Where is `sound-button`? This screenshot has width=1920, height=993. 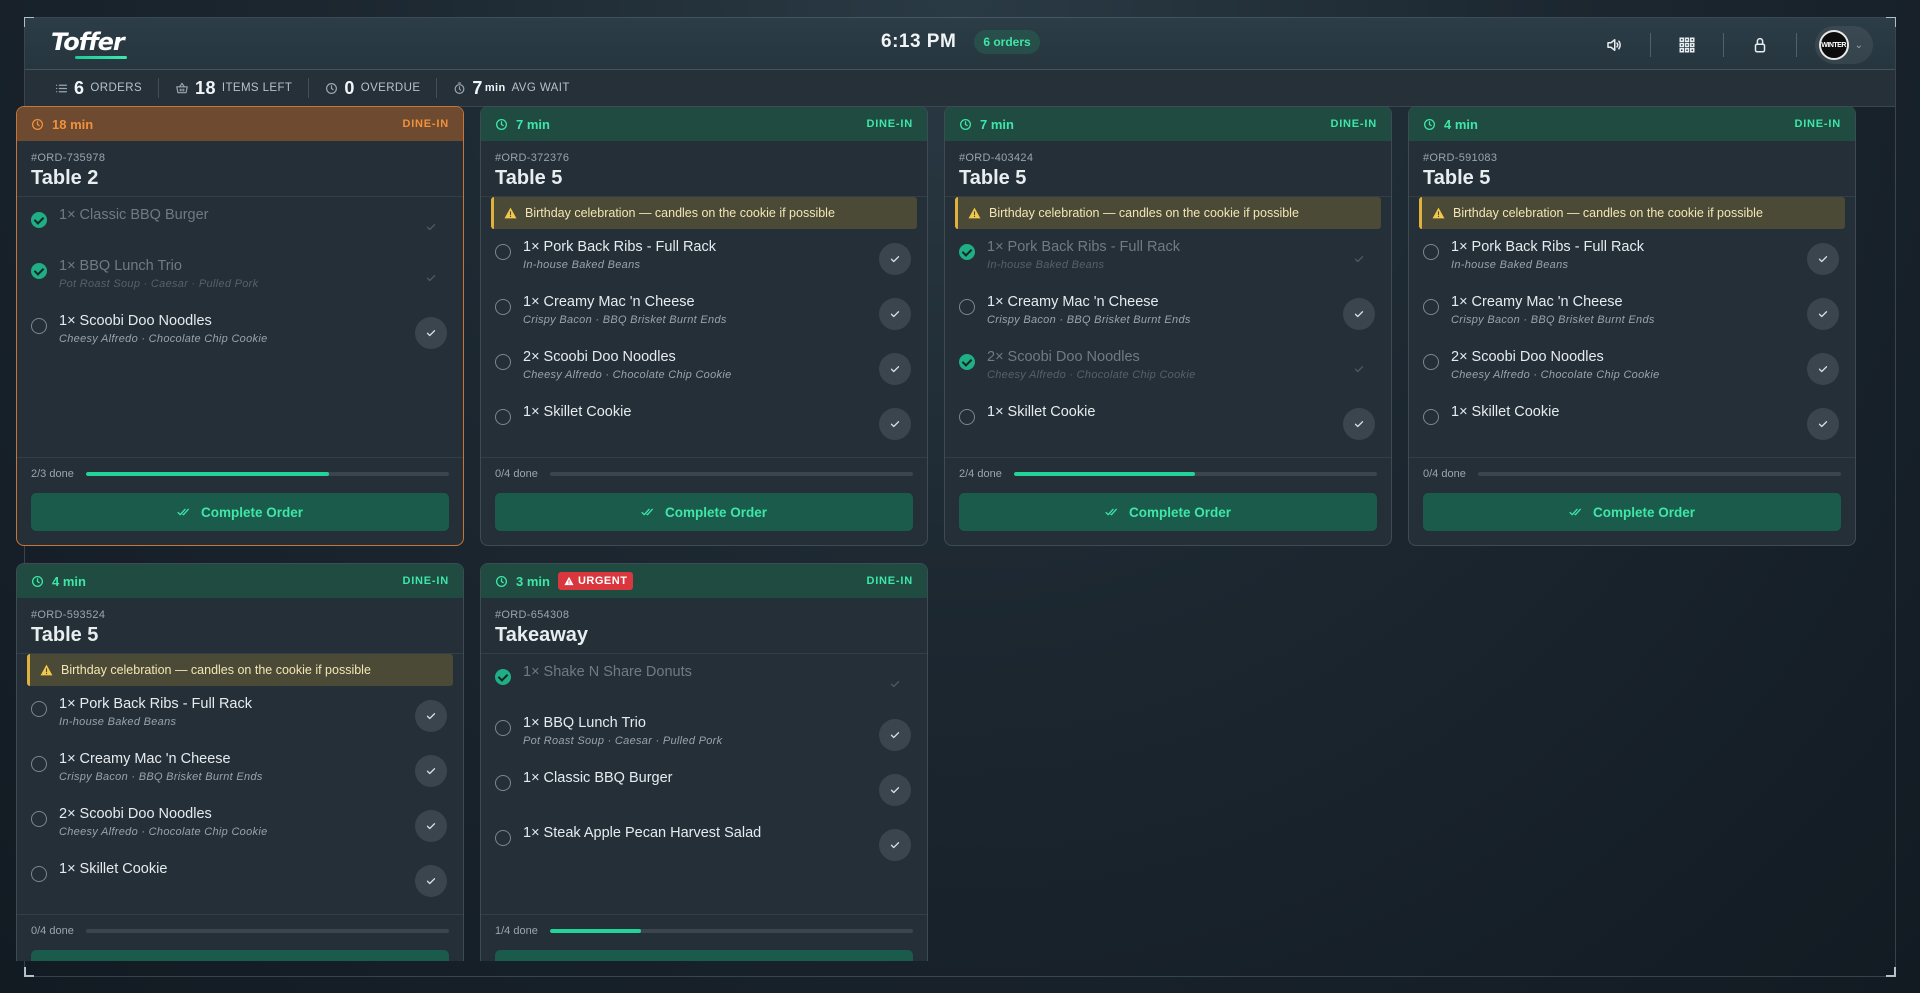
sound-button is located at coordinates (1614, 45).